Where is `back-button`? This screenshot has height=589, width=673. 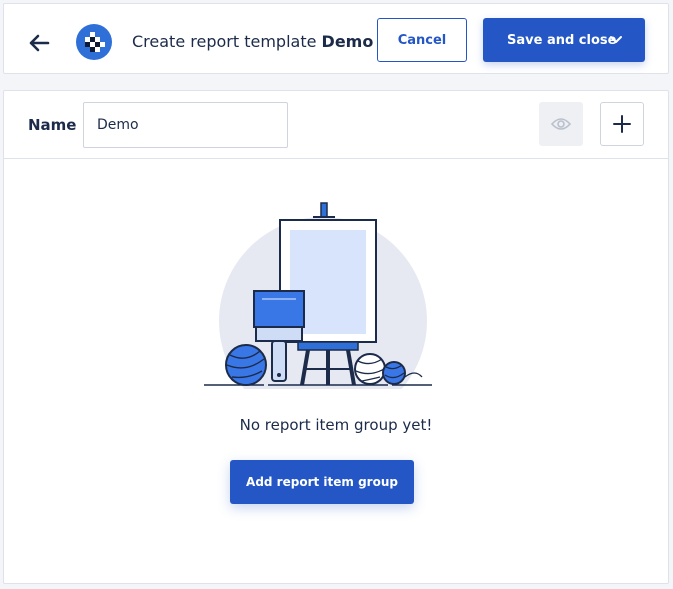 back-button is located at coordinates (39, 43).